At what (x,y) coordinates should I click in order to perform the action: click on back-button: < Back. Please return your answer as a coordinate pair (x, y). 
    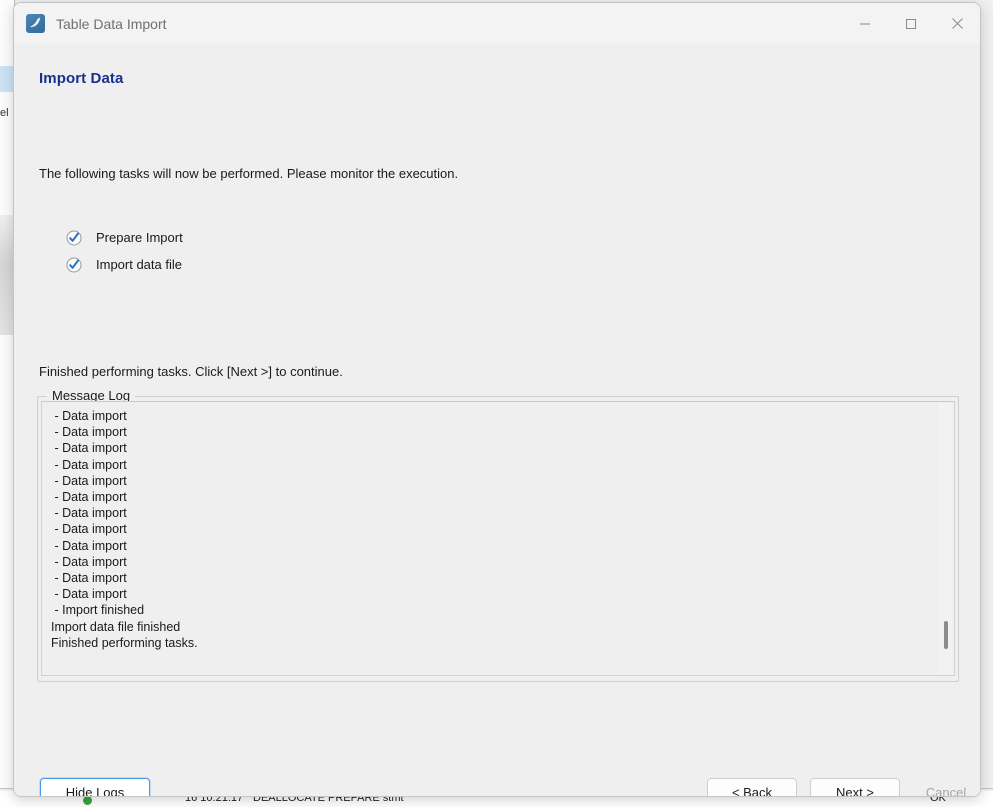
    Looking at the image, I should click on (752, 787).